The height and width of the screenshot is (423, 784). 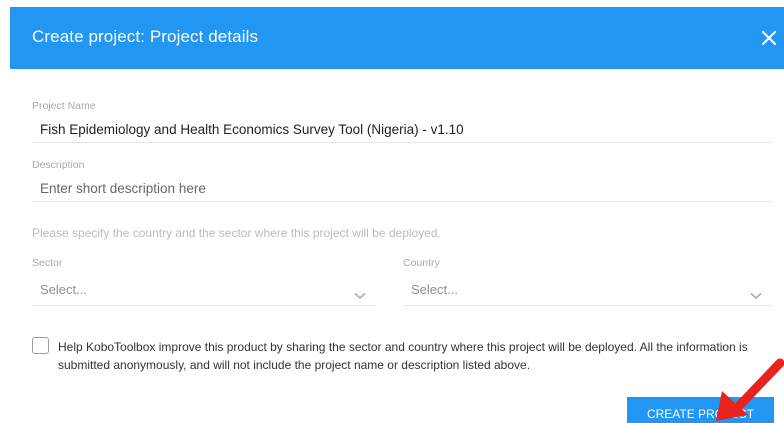 What do you see at coordinates (40, 345) in the screenshot?
I see `consent-checkbox` at bounding box center [40, 345].